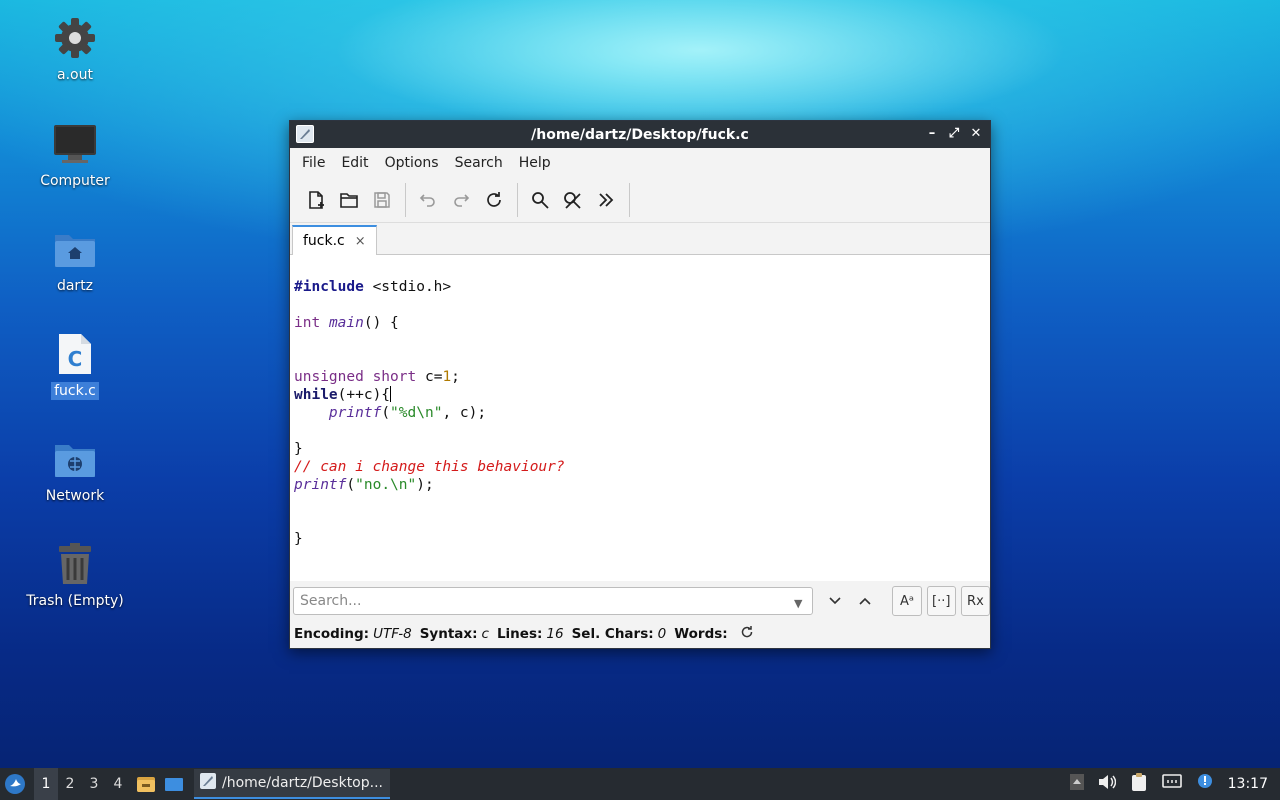 The image size is (1280, 800). What do you see at coordinates (70, 784) in the screenshot?
I see `workspace-2: 2` at bounding box center [70, 784].